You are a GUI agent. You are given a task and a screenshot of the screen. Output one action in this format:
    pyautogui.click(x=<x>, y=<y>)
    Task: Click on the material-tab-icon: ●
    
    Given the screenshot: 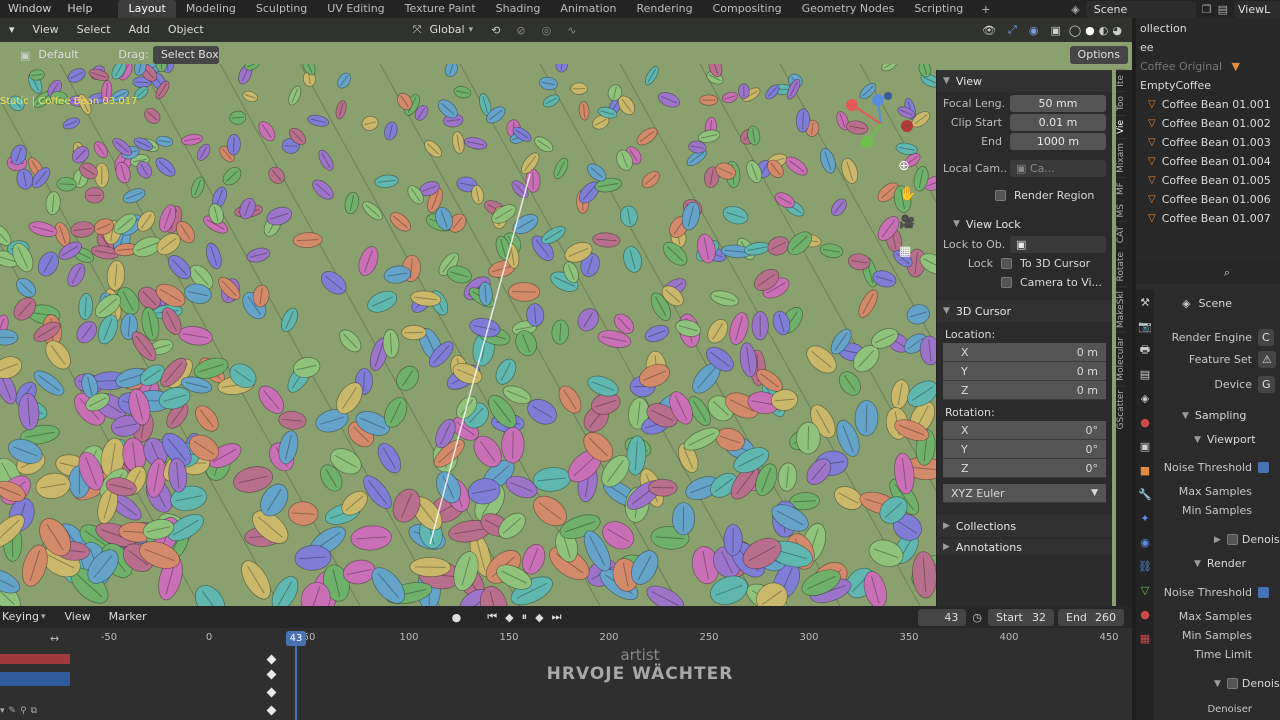 What is the action you would take?
    pyautogui.click(x=1145, y=614)
    